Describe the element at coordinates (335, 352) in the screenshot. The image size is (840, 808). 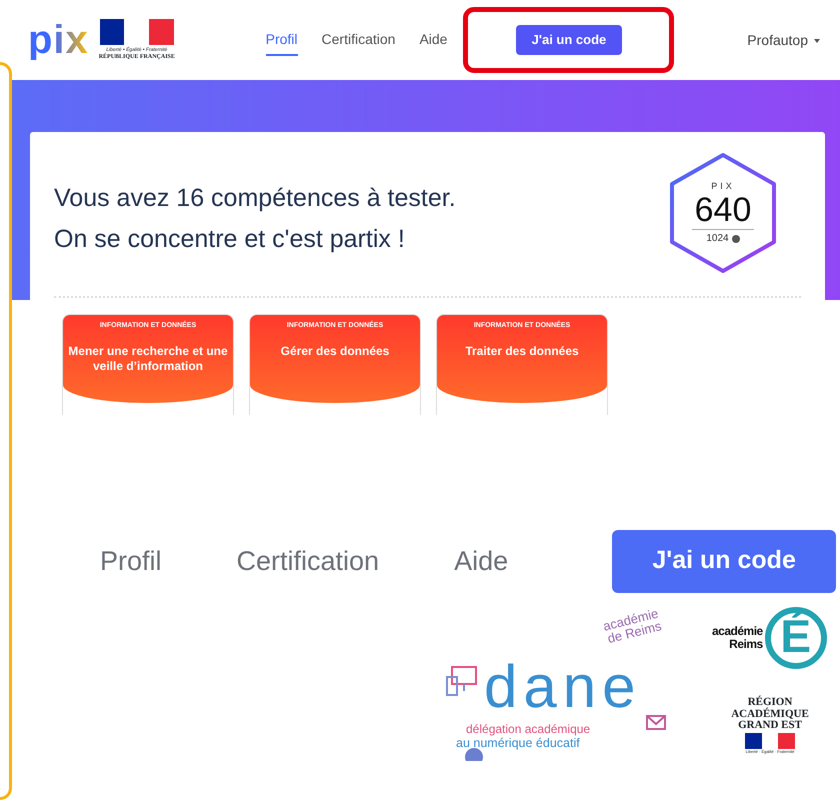
I see `card-title: Gérer des données` at that location.